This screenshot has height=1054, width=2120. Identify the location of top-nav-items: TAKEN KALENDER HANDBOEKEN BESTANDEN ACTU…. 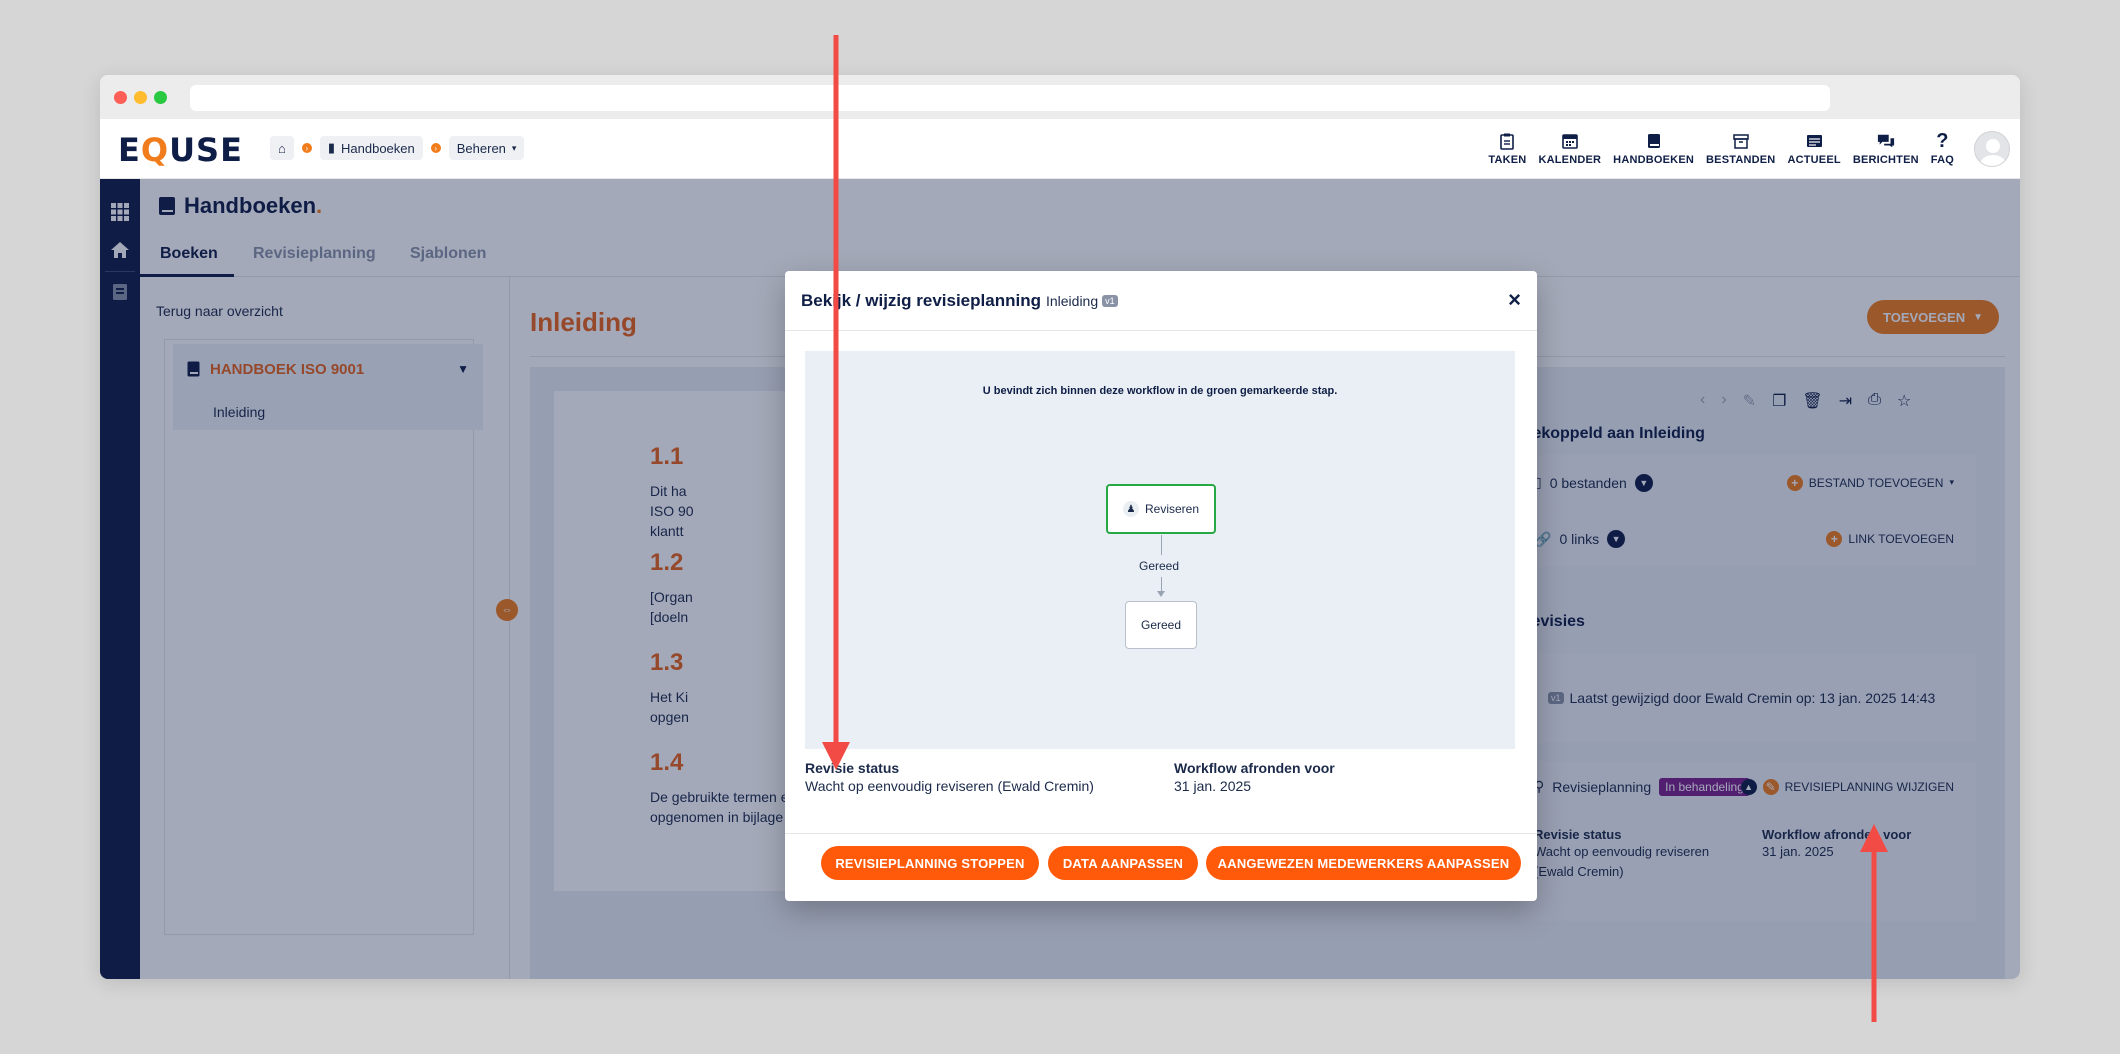
(1746, 149).